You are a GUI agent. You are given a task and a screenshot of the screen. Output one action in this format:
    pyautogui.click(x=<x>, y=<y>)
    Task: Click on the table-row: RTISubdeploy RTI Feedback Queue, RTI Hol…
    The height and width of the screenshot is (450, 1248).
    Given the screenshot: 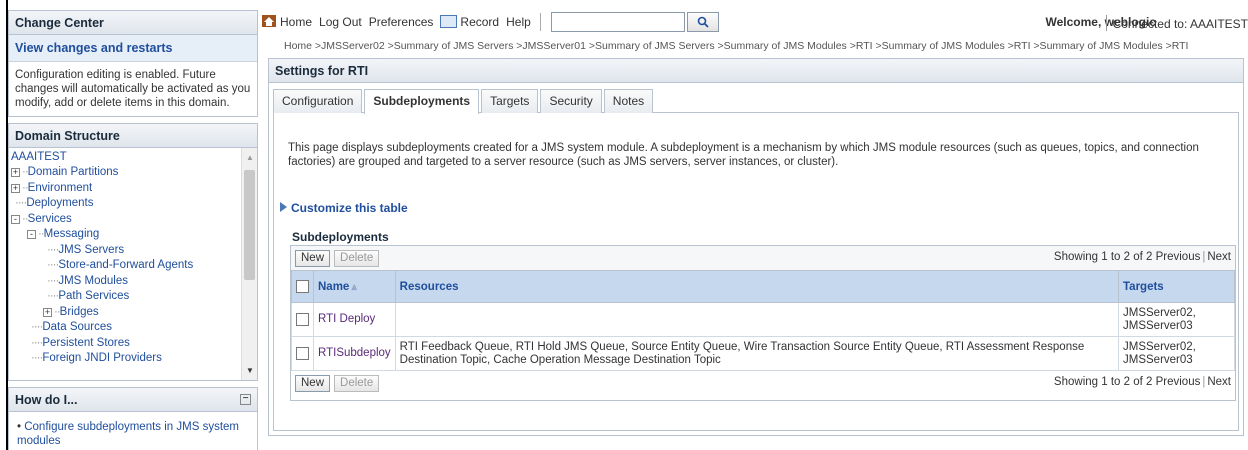 What is the action you would take?
    pyautogui.click(x=763, y=353)
    